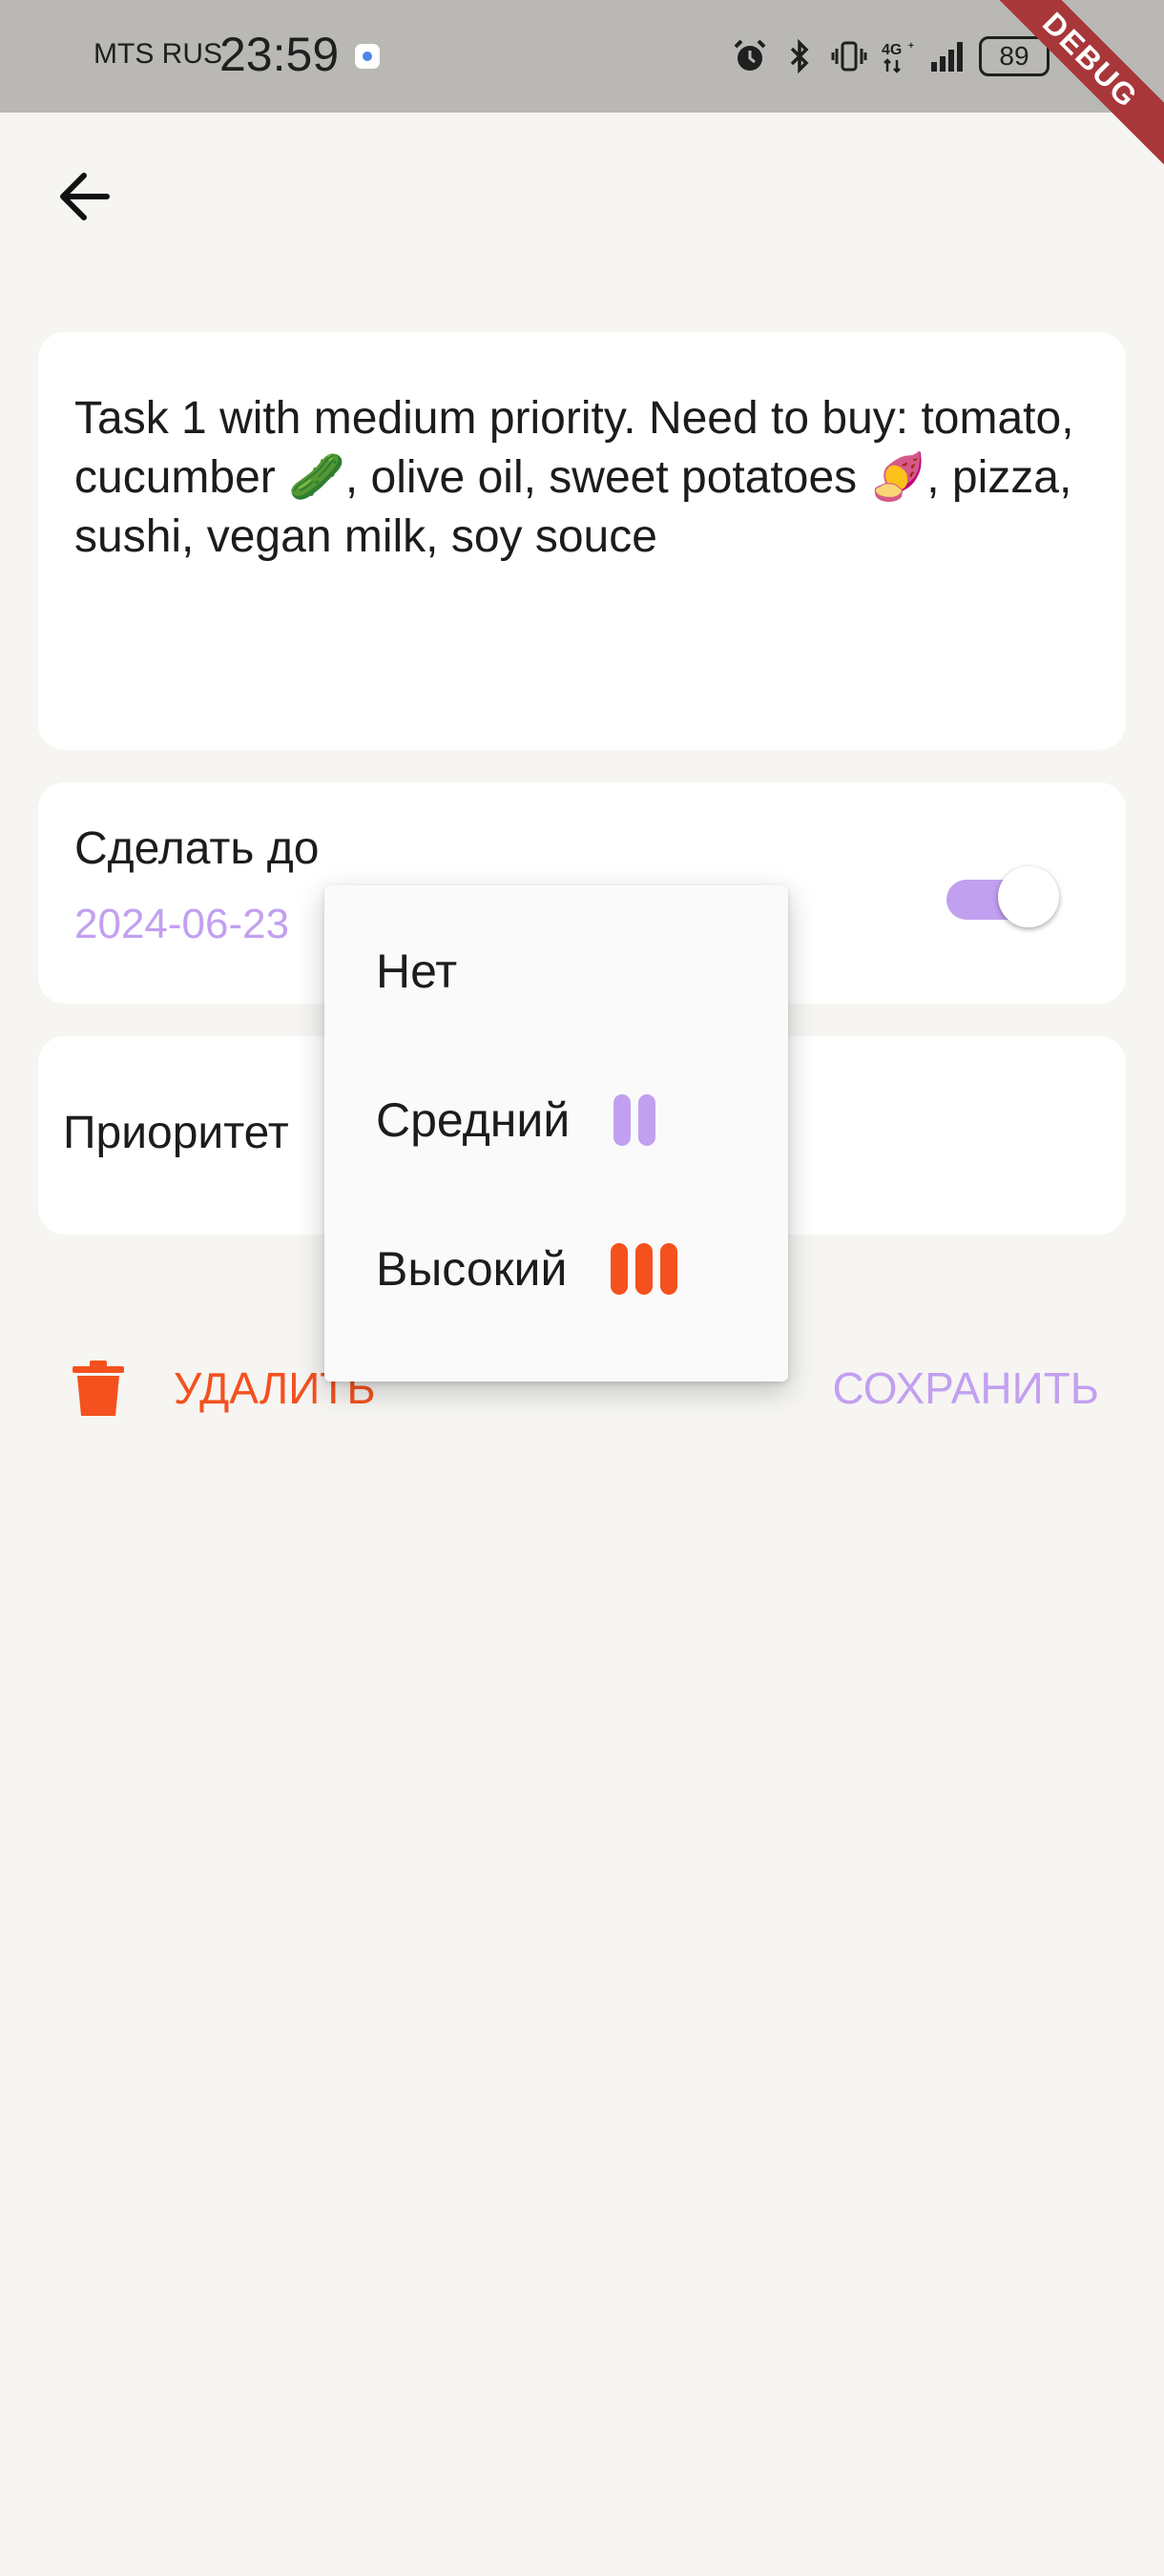 This screenshot has width=1164, height=2576. I want to click on priority-option-label: Средний, so click(473, 1120).